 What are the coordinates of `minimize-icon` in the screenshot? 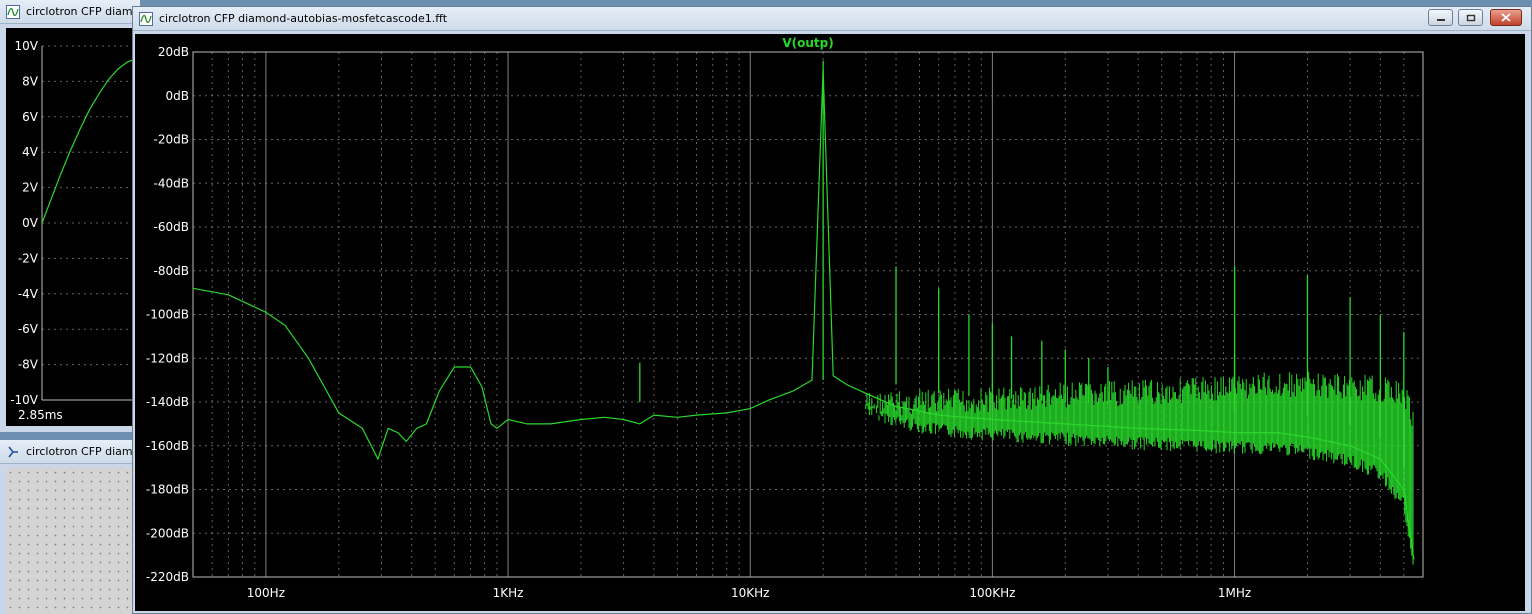 It's located at (1440, 19).